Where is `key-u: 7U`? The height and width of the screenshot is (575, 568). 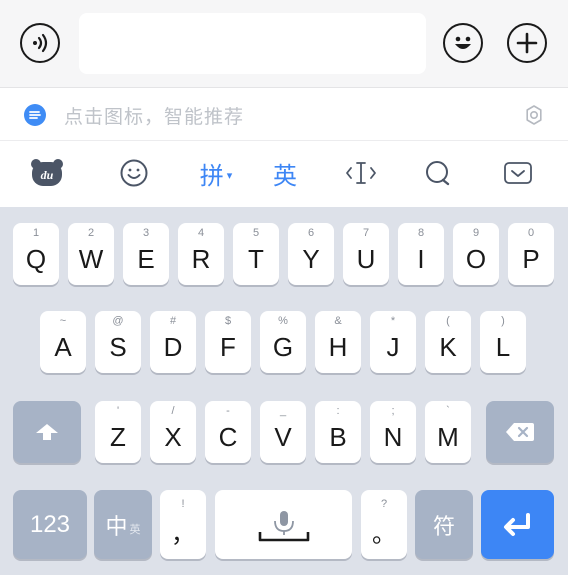 key-u: 7U is located at coordinates (366, 254).